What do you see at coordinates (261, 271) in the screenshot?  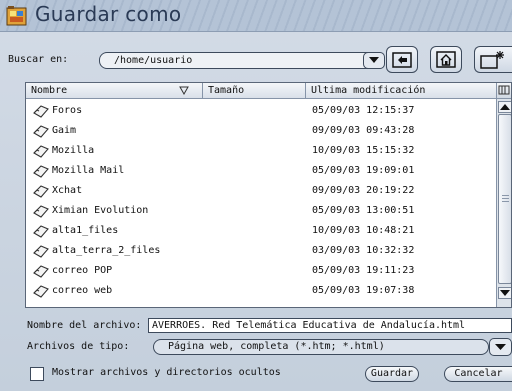 I see `table-row: correo POP 05/09/03 19:11:23` at bounding box center [261, 271].